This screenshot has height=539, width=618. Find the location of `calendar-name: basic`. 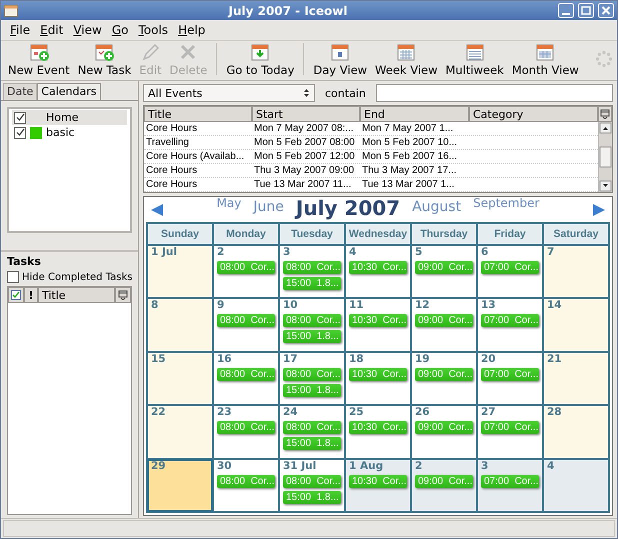

calendar-name: basic is located at coordinates (60, 132).